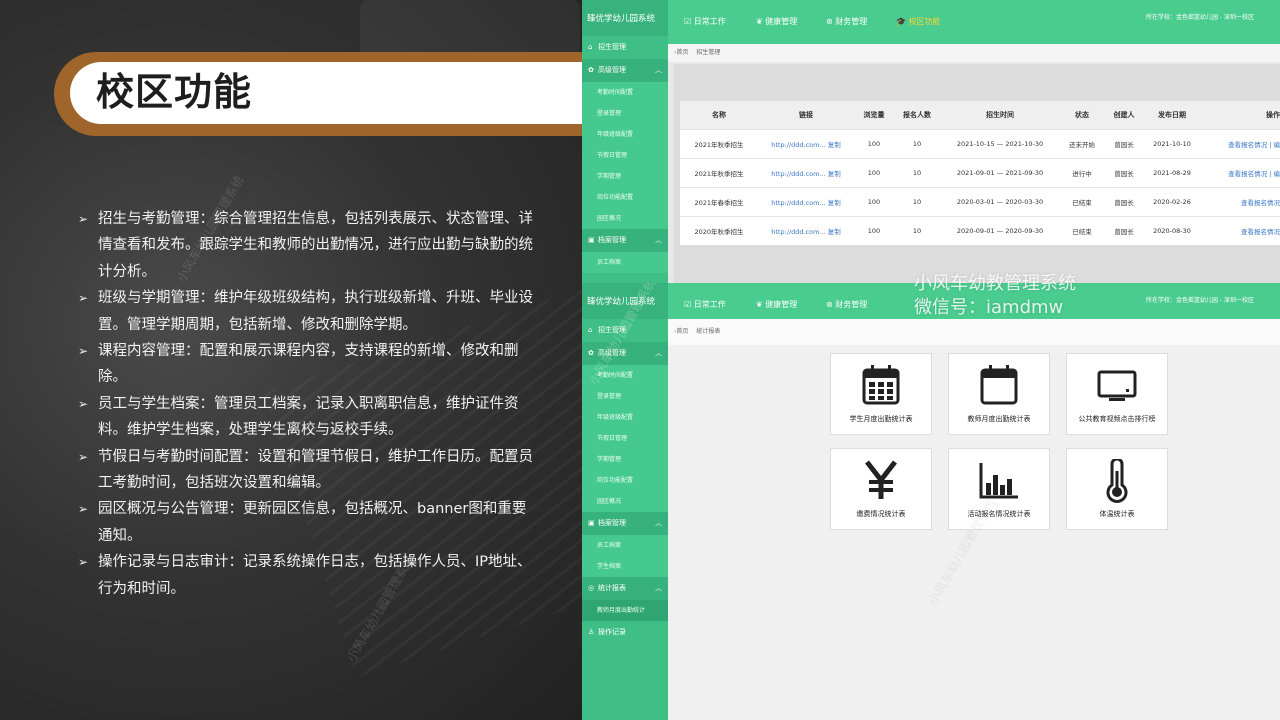 The image size is (1280, 720). Describe the element at coordinates (902, 21) in the screenshot. I see `graduation-cap-icon: 🎓` at that location.